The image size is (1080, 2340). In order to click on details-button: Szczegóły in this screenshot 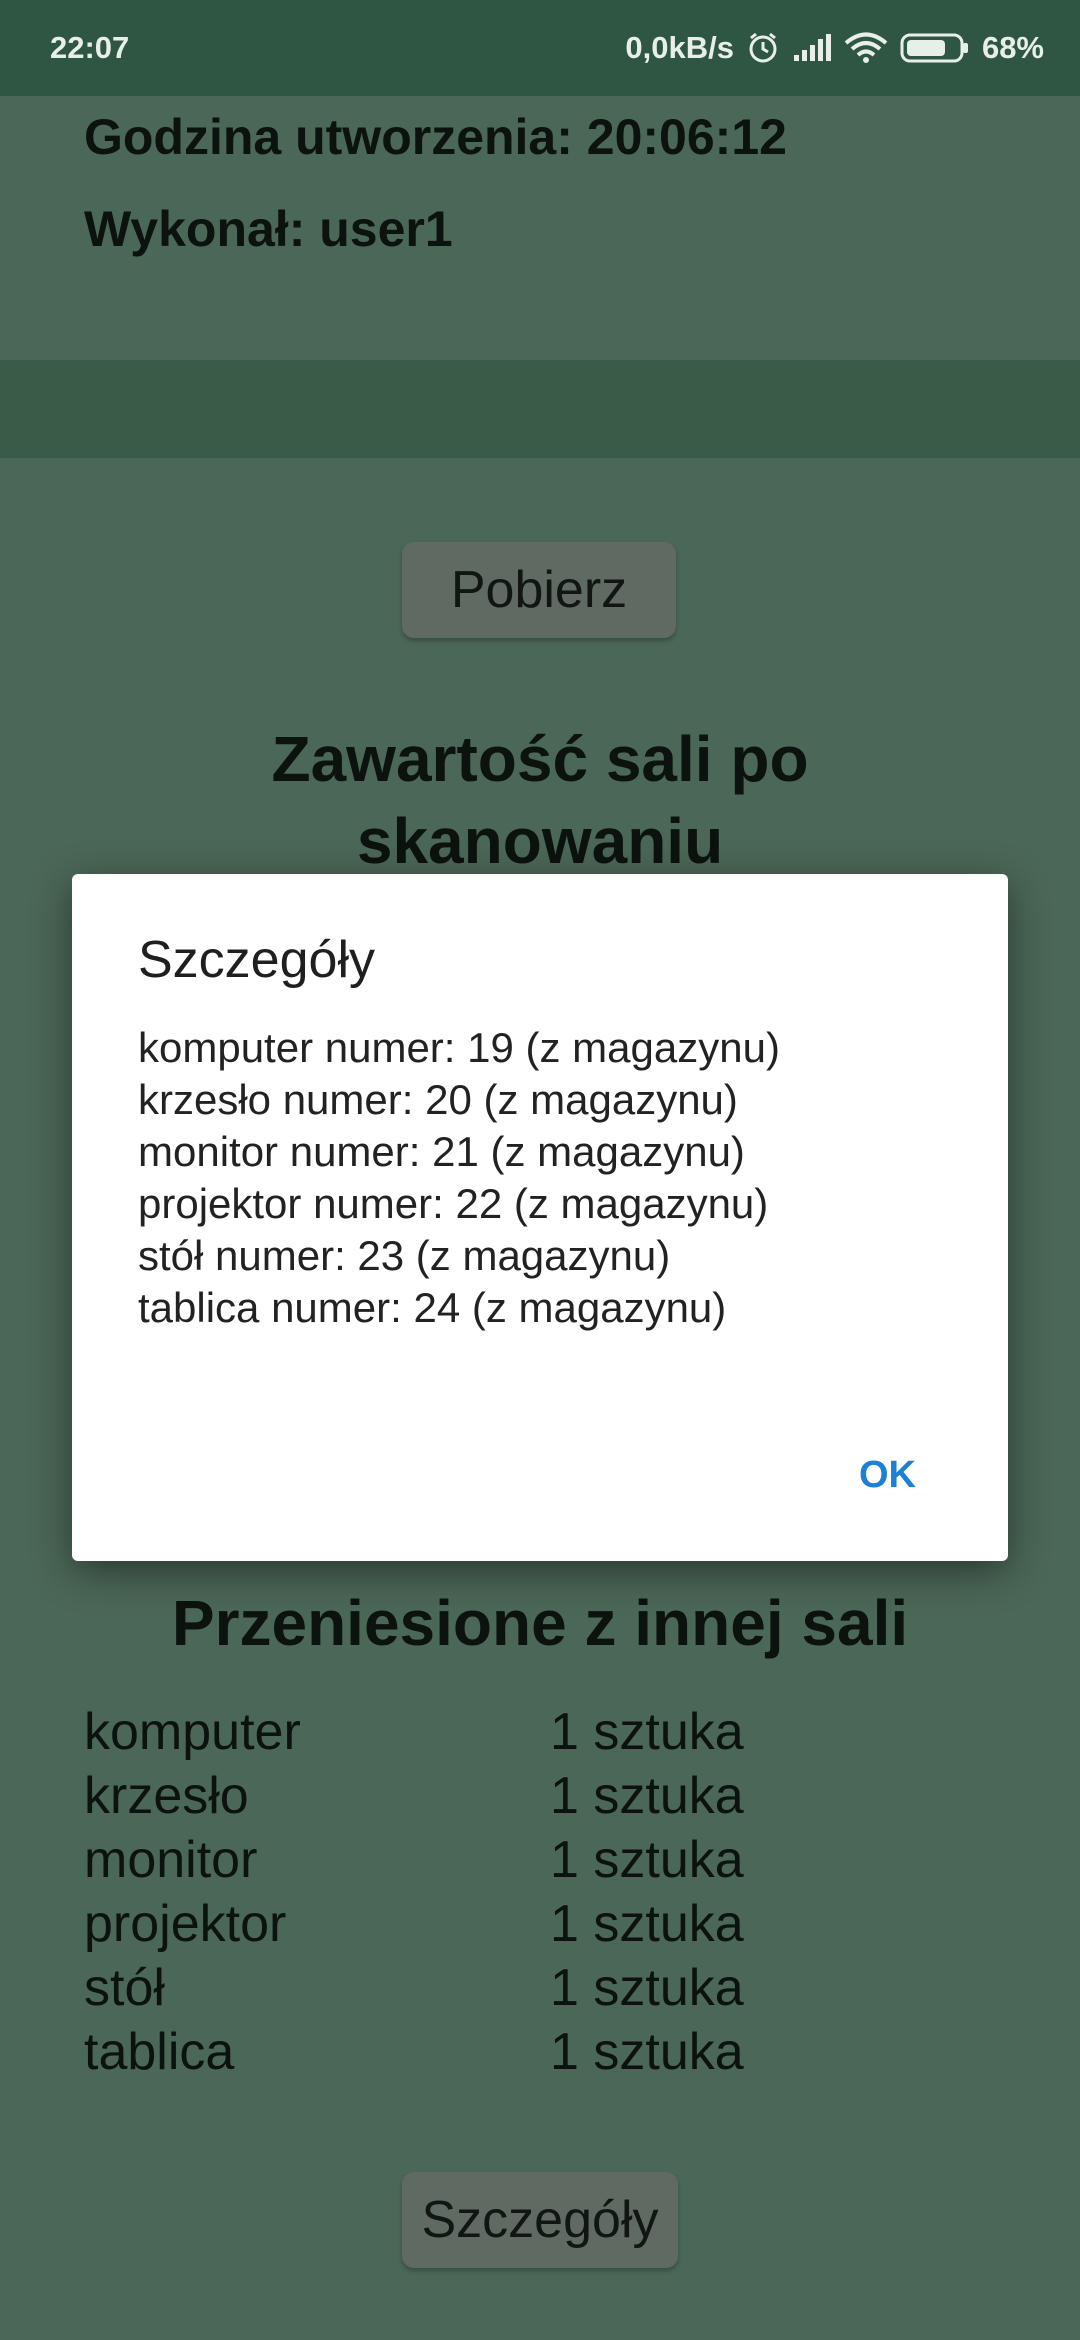, I will do `click(540, 2220)`.